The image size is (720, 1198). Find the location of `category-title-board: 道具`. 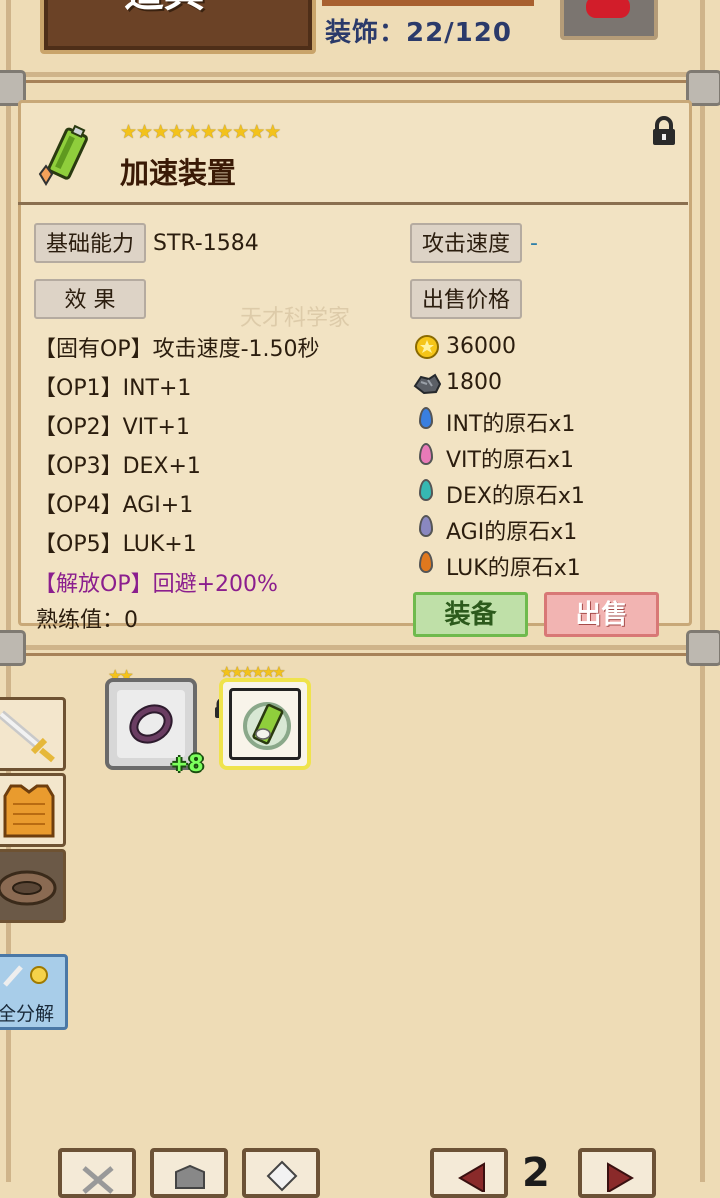

category-title-board: 道具 is located at coordinates (178, 27).